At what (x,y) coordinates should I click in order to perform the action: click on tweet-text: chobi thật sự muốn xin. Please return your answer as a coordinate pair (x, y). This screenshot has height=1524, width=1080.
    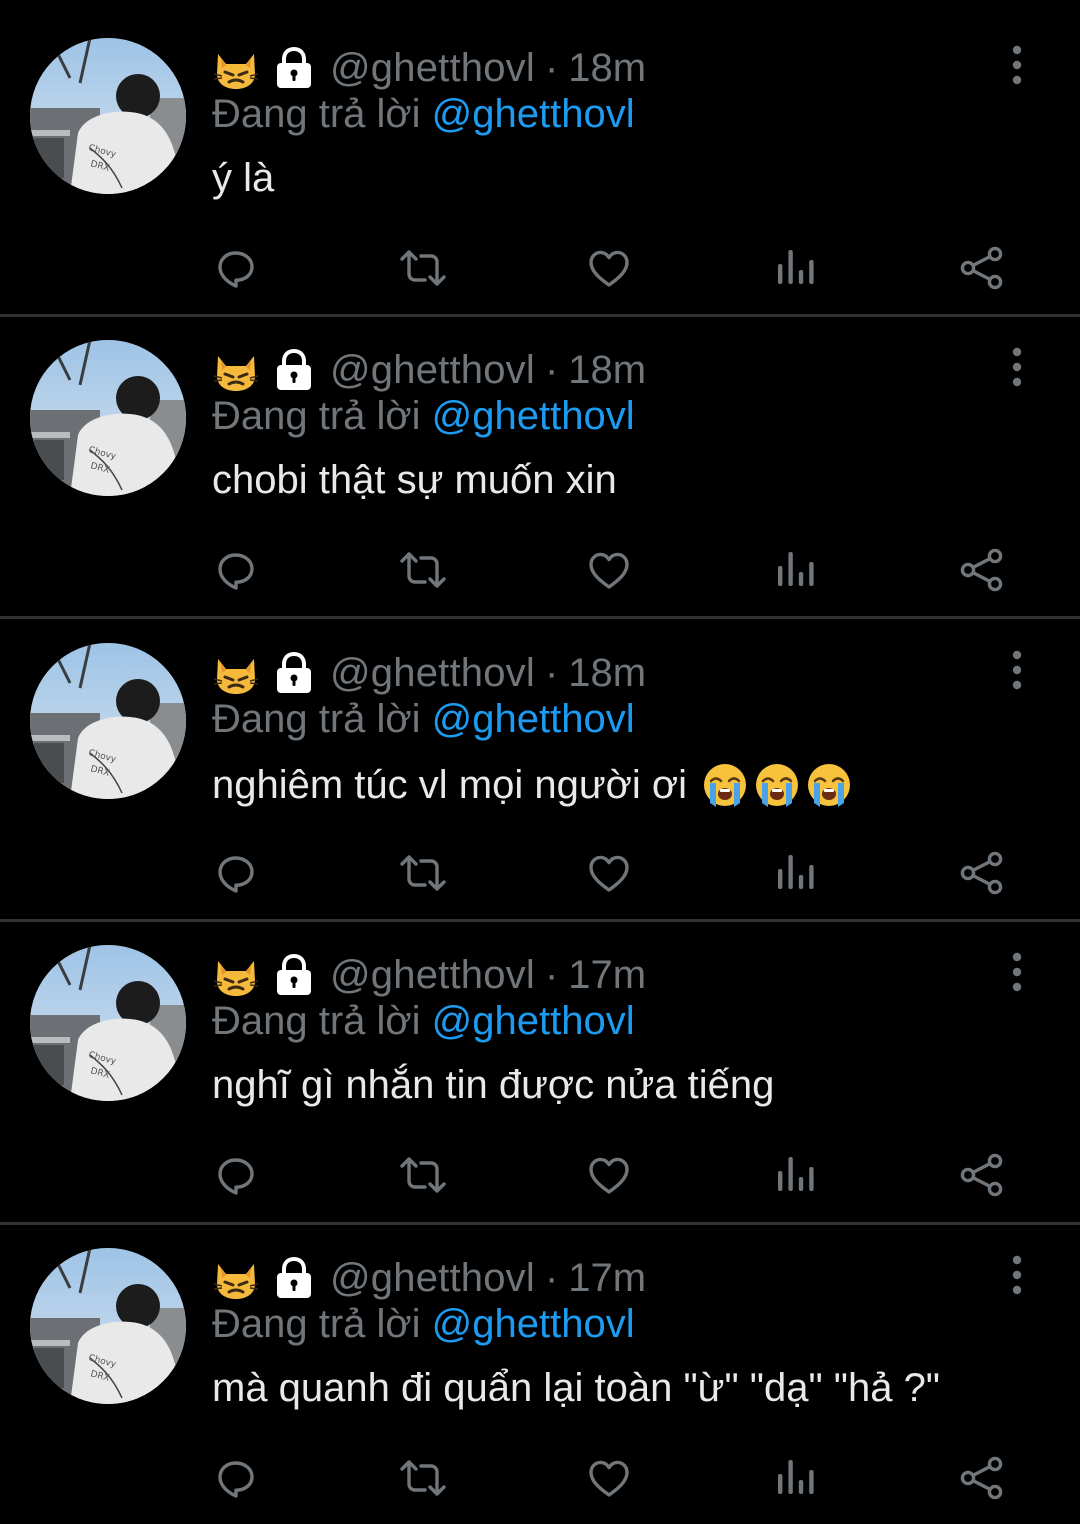
    Looking at the image, I should click on (414, 480).